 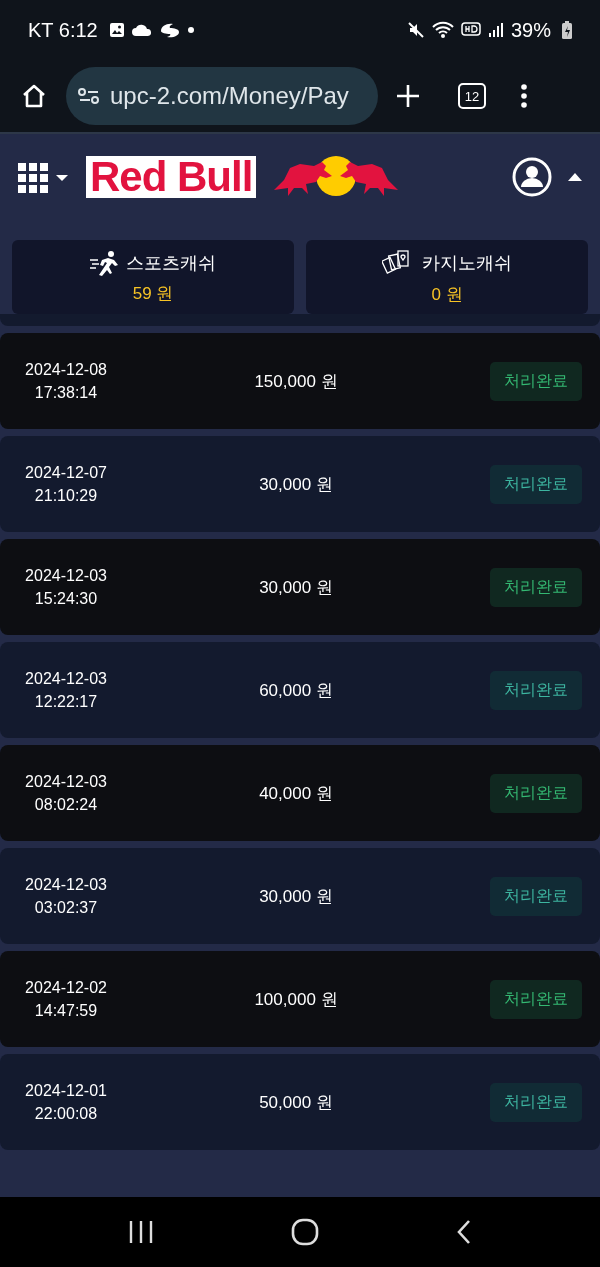 I want to click on row-date: 2024-12-08, so click(x=66, y=369).